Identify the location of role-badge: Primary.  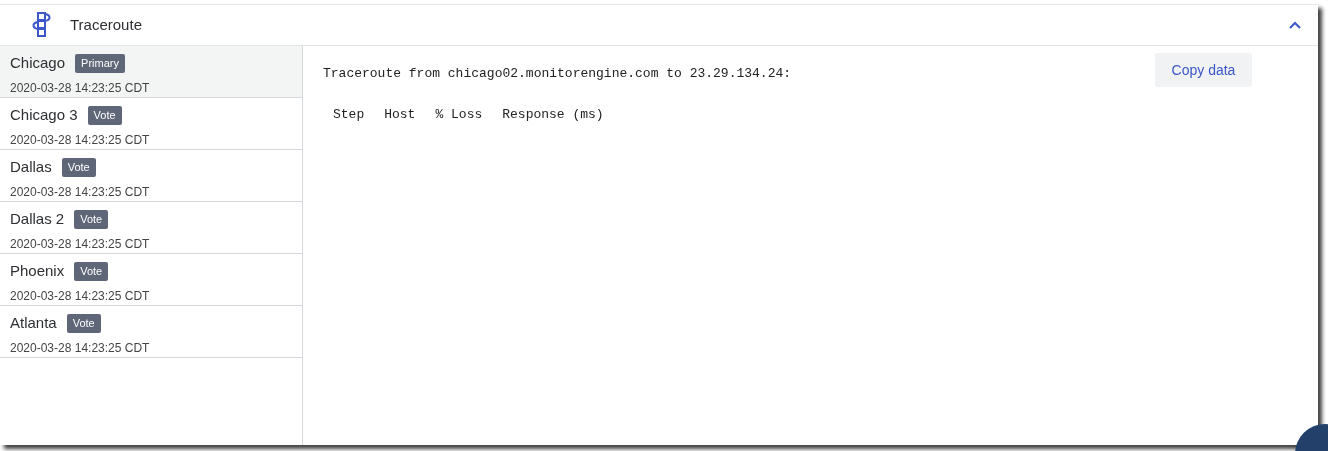
(100, 63).